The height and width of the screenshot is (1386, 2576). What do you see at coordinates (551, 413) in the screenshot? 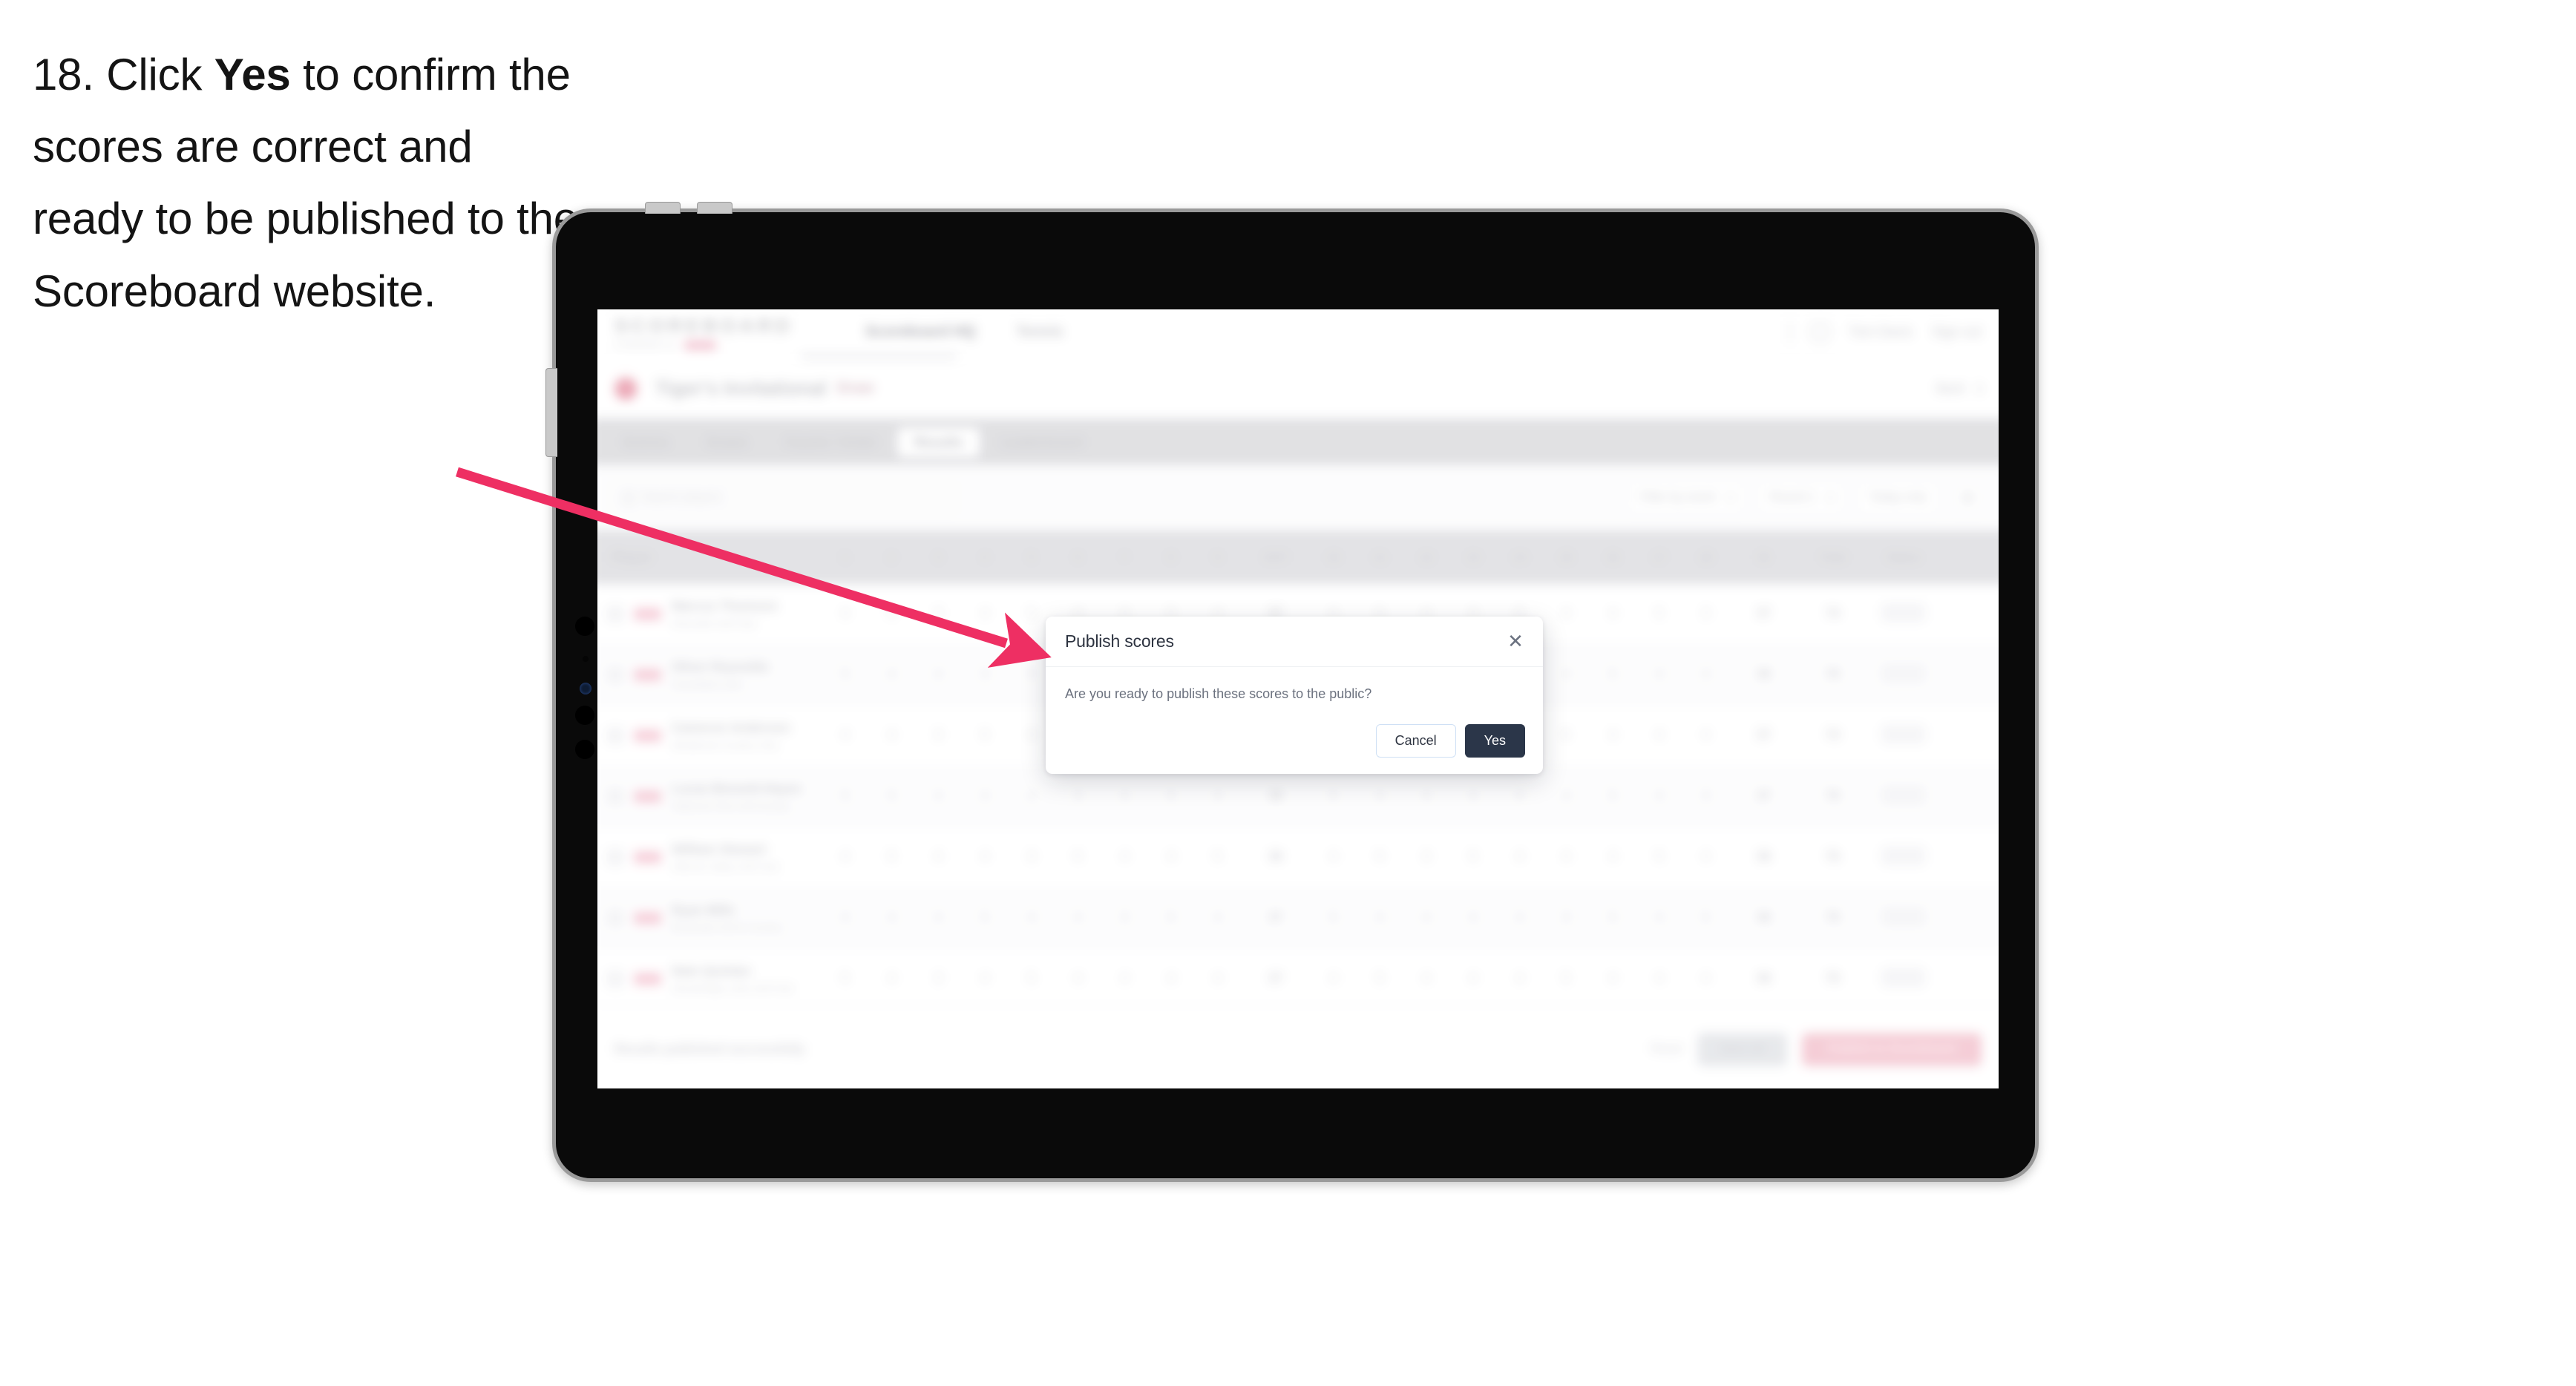
I see `power-button` at bounding box center [551, 413].